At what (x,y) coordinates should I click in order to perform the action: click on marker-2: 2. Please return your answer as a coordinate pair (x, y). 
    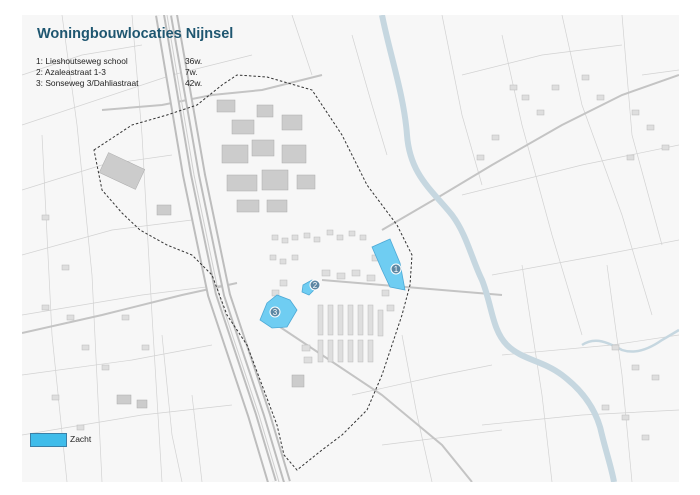
    Looking at the image, I should click on (315, 285).